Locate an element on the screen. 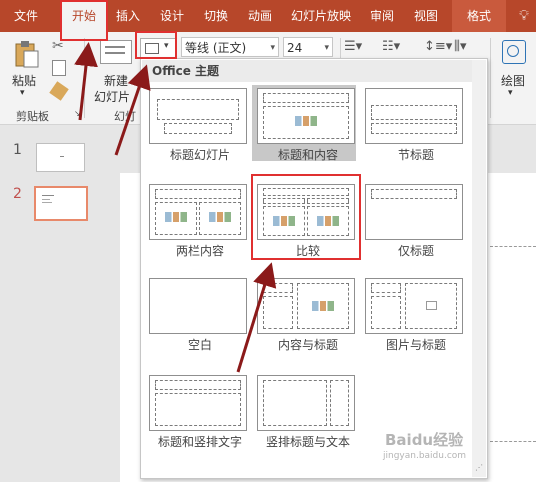  arrow-to-layout-button is located at coordinates (132, 110).